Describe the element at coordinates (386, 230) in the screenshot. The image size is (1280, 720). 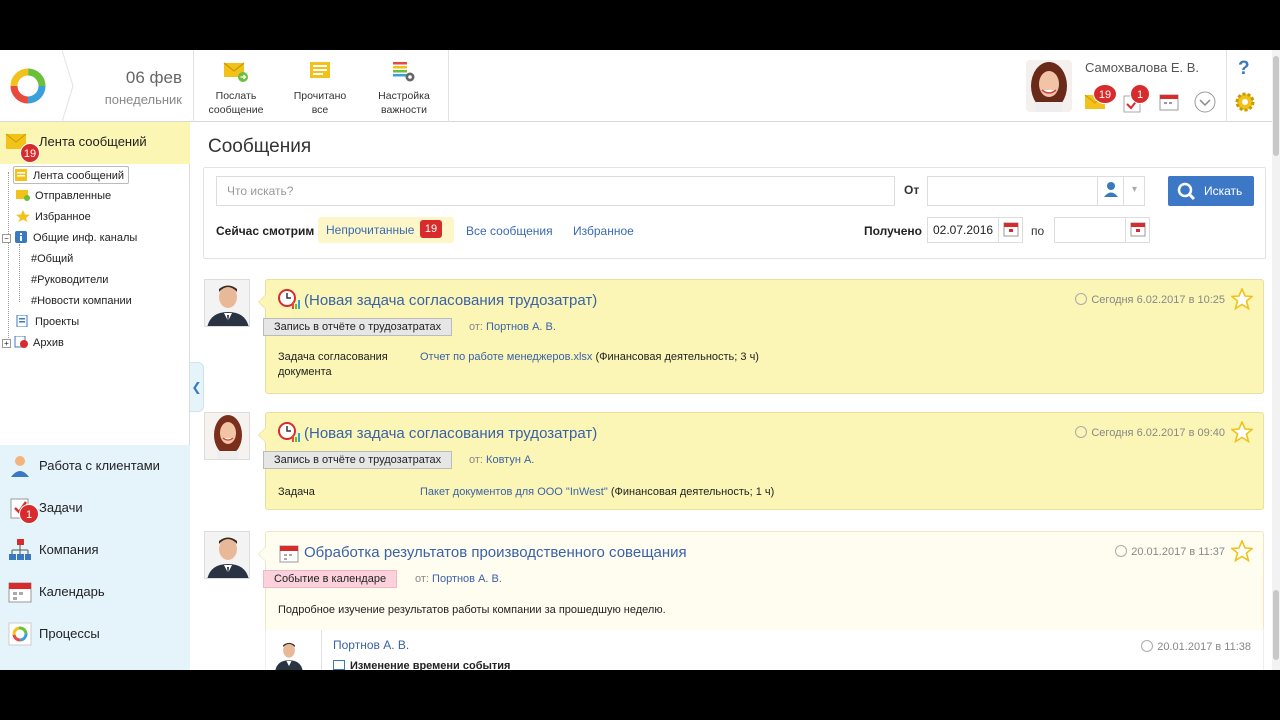
I see `tab-unread: Непрочитанные 19` at that location.